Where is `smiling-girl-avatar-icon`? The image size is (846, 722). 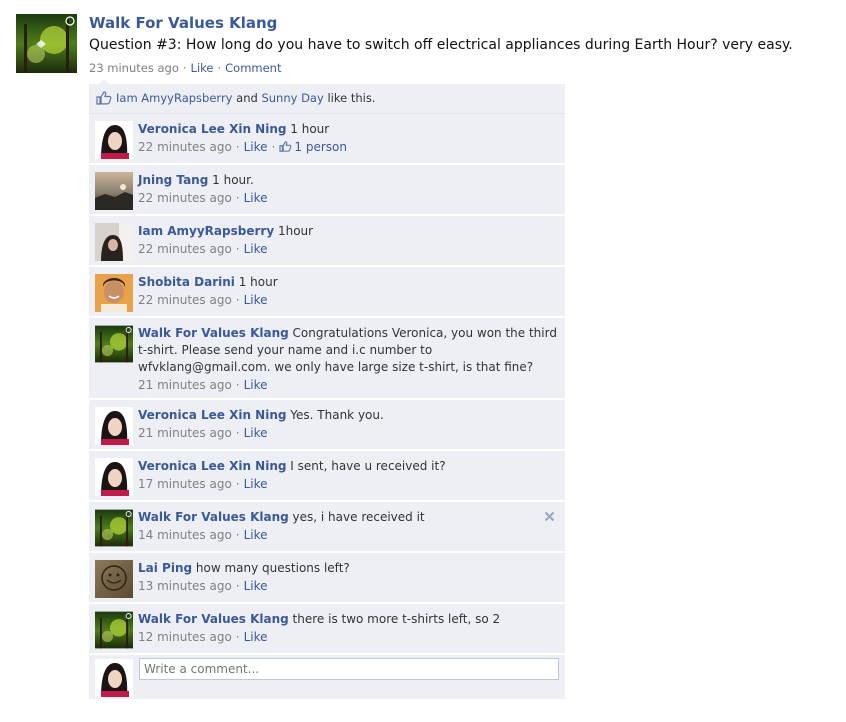
smiling-girl-avatar-icon is located at coordinates (114, 293).